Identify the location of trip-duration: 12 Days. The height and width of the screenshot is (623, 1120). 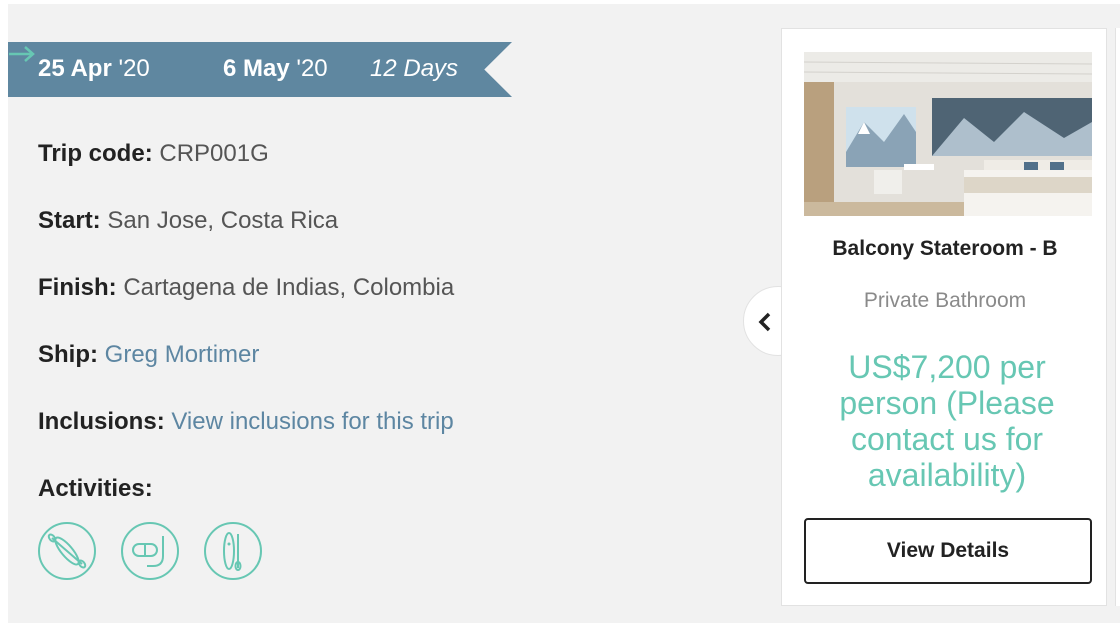
(414, 68).